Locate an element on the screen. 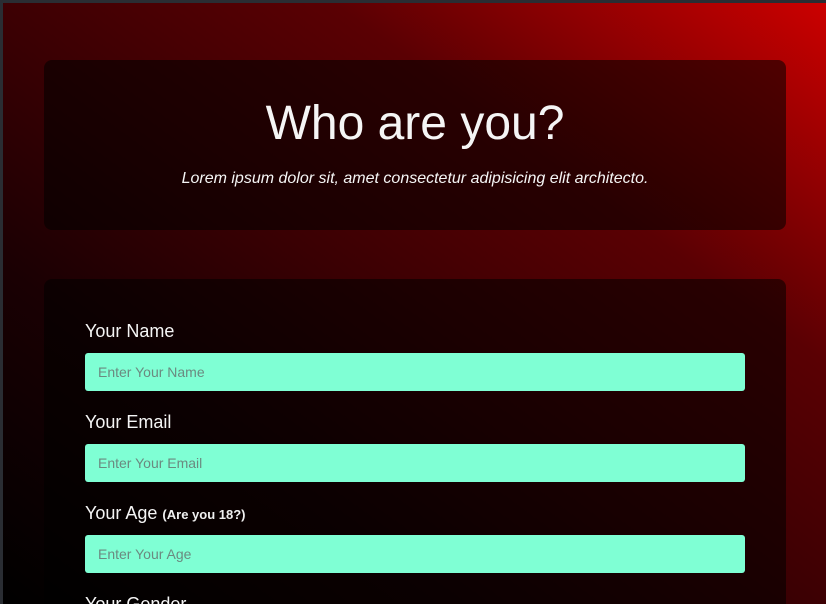  page-title: Who are you? is located at coordinates (415, 123).